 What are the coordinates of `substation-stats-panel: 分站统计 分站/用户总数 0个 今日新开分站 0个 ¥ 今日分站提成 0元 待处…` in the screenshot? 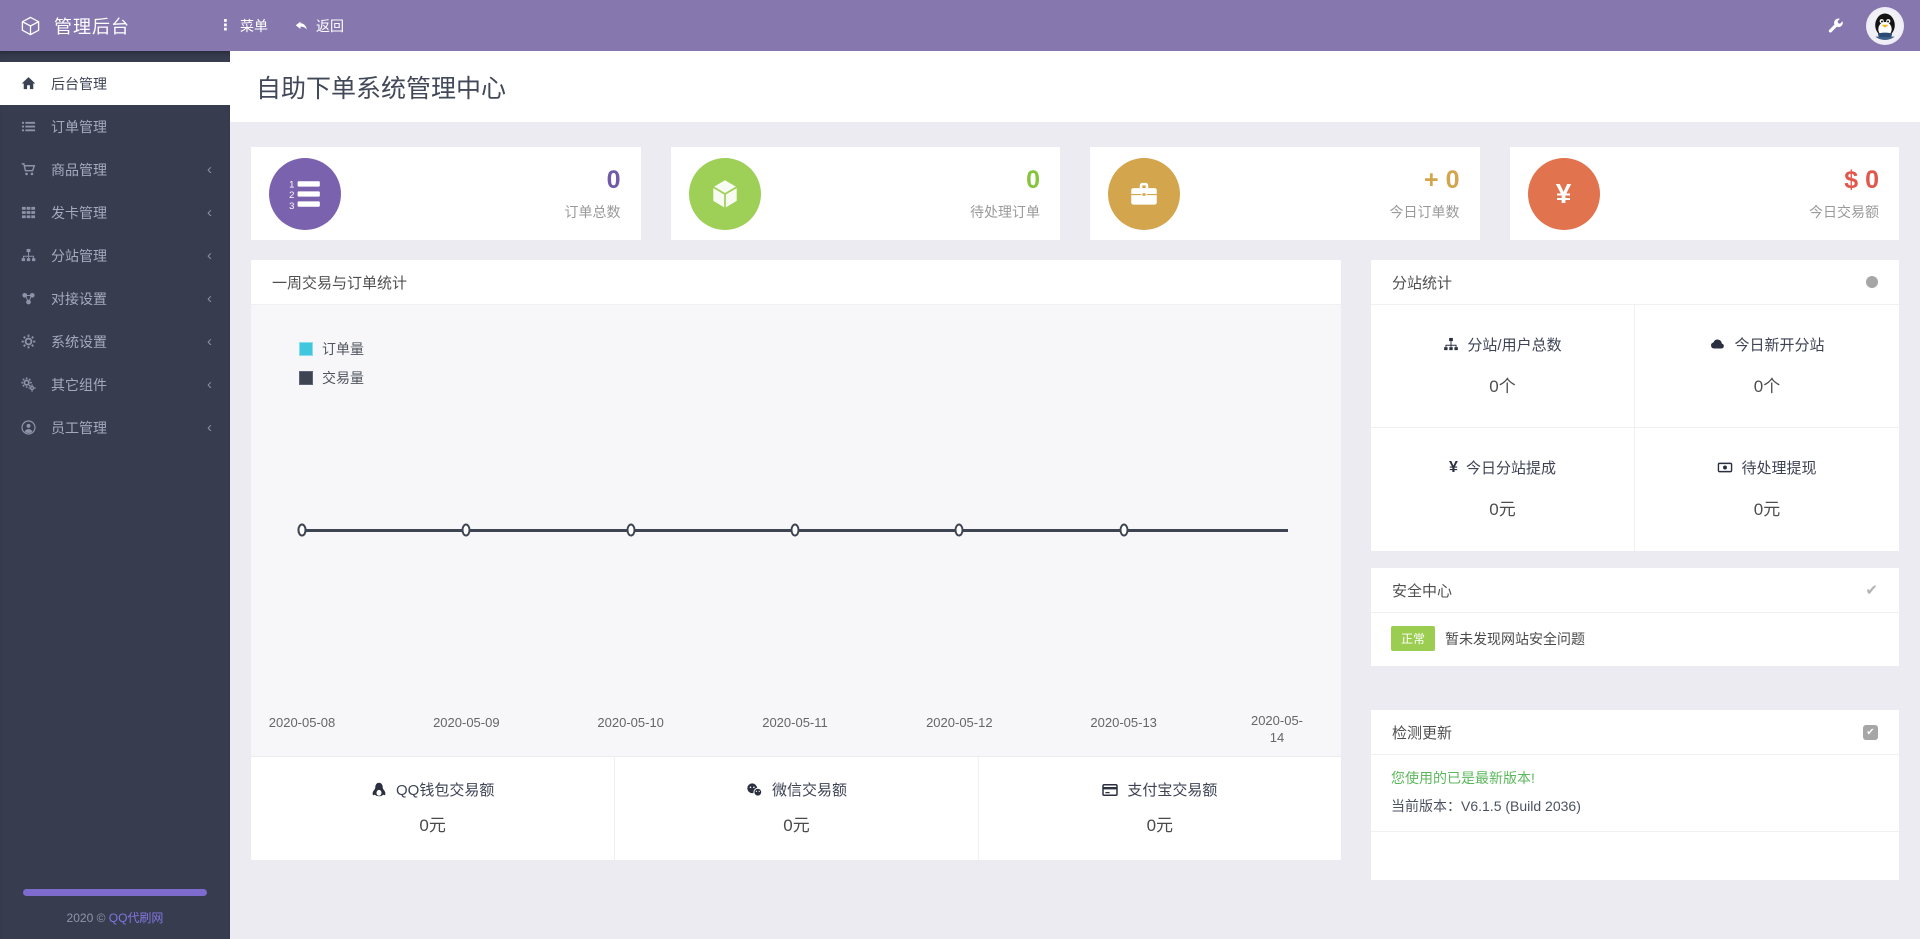 It's located at (1635, 405).